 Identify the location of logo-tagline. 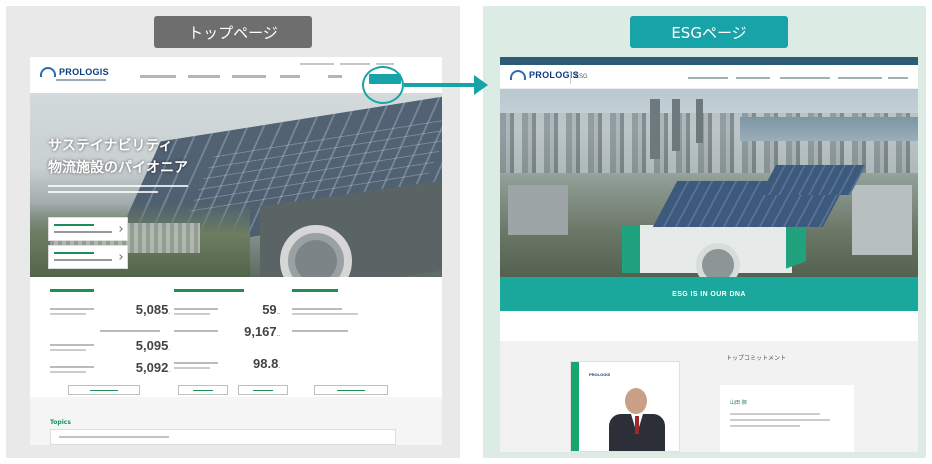
(81, 80).